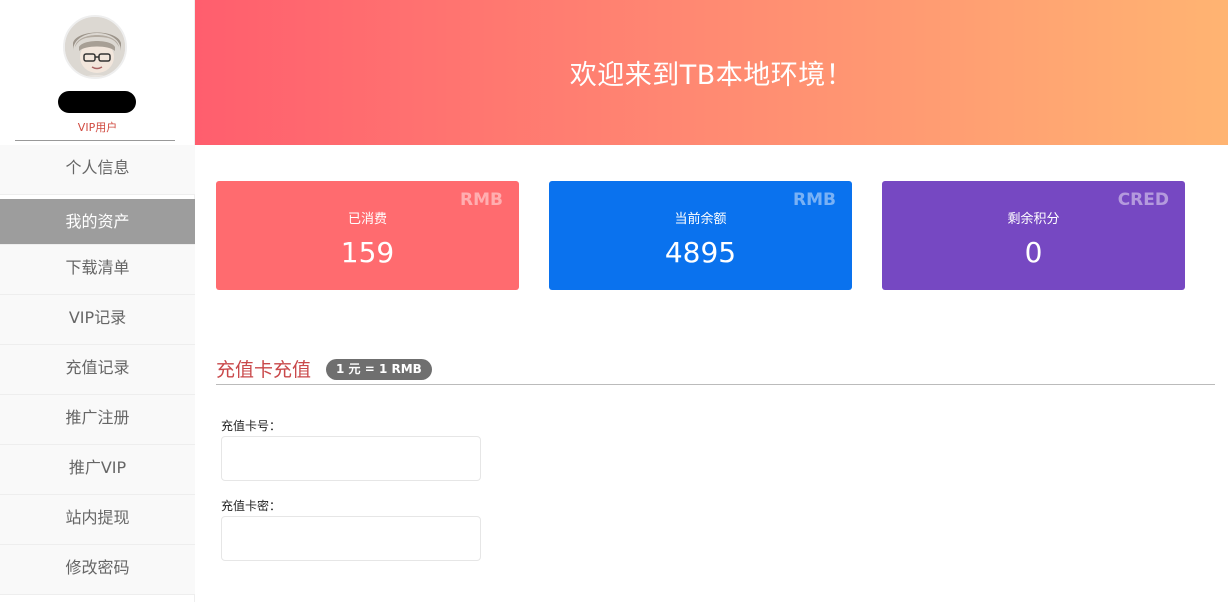 The width and height of the screenshot is (1228, 602). What do you see at coordinates (97, 520) in the screenshot?
I see `sidebar-item-withdrawal: 站内提现` at bounding box center [97, 520].